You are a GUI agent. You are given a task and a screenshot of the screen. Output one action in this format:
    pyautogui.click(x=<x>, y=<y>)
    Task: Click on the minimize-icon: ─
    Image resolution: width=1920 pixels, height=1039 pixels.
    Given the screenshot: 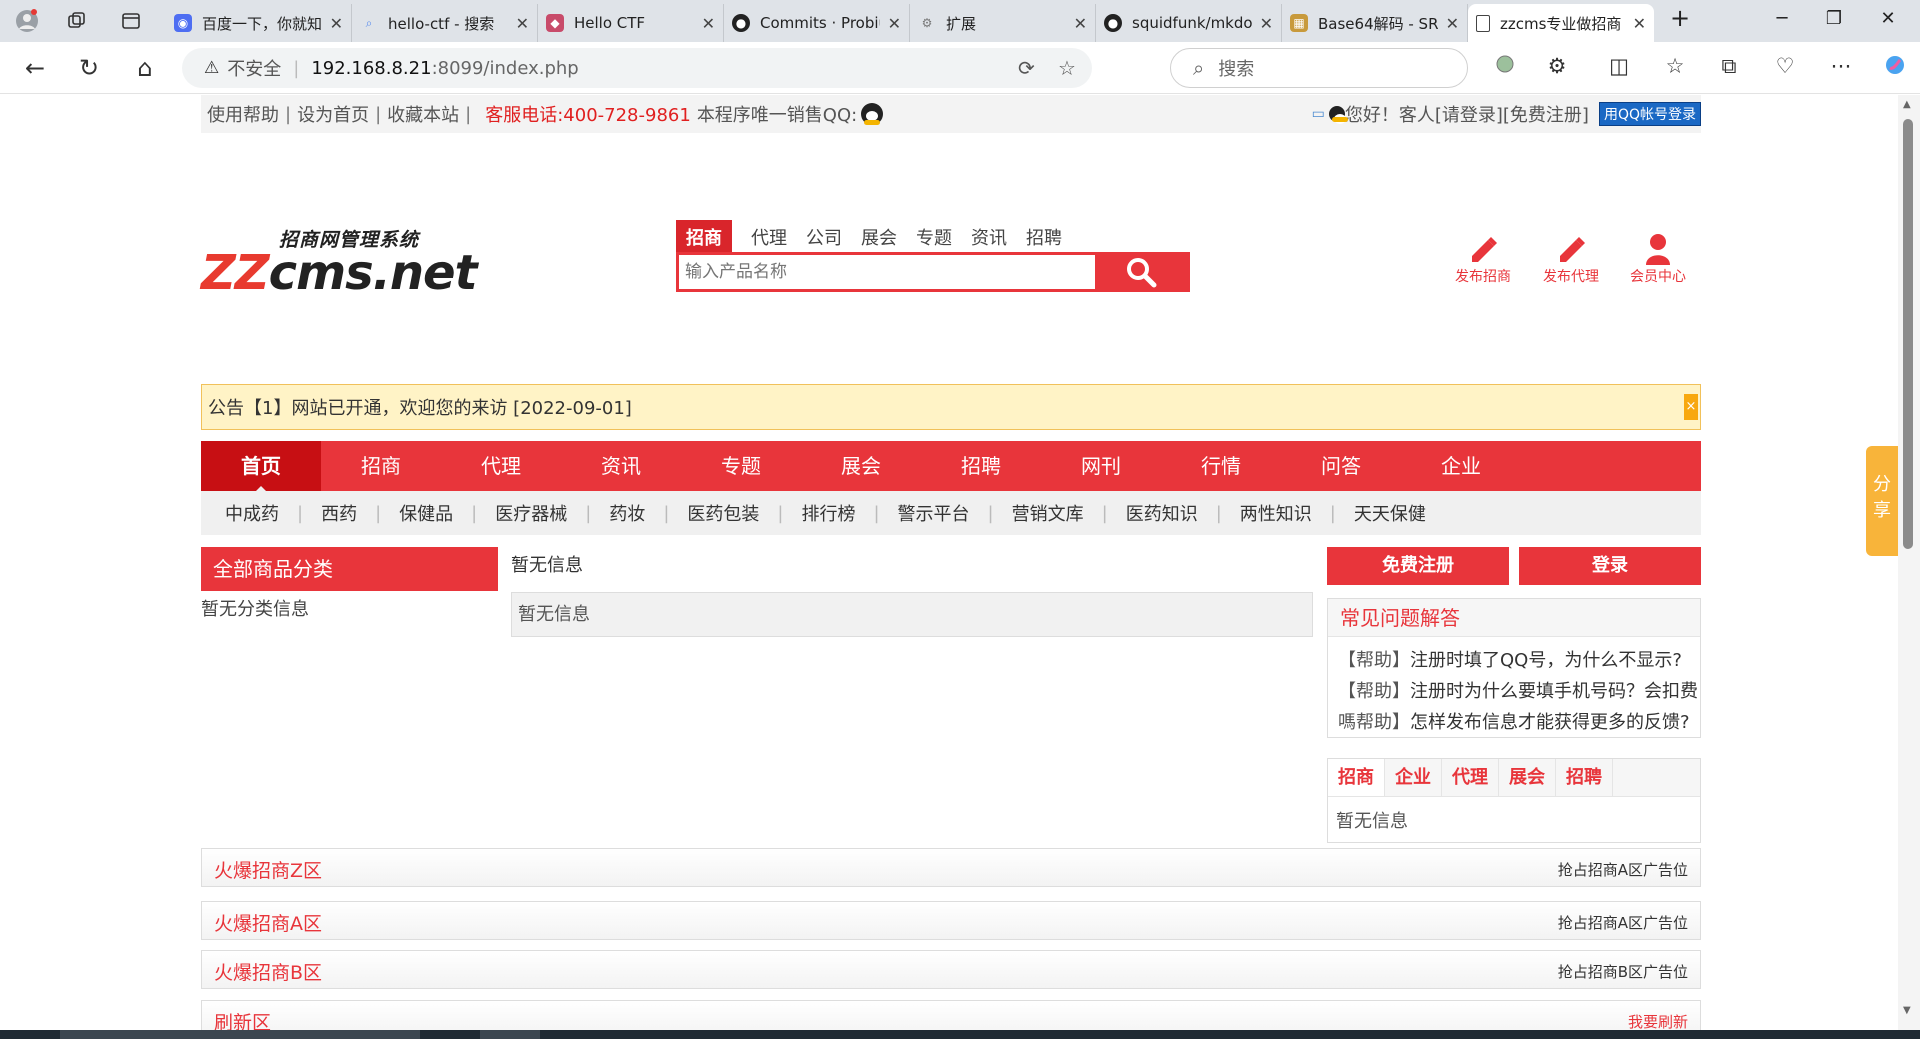 What is the action you would take?
    pyautogui.click(x=1782, y=18)
    